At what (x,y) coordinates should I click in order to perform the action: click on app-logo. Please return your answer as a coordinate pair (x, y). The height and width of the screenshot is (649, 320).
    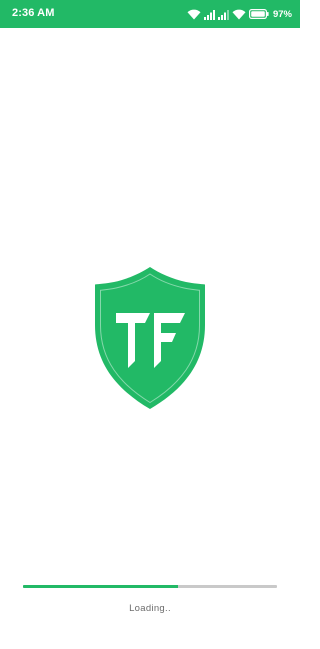
    Looking at the image, I should click on (150, 338).